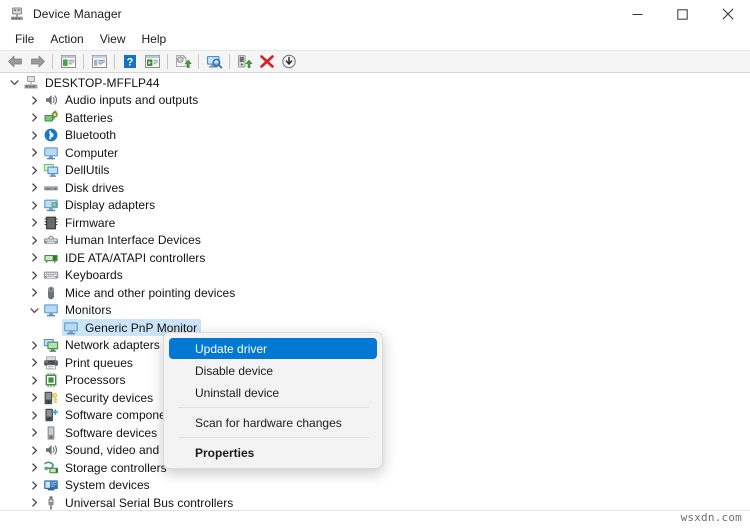 Image resolution: width=750 pixels, height=530 pixels. I want to click on tree-row-label: Universal Serial Bus controllers, so click(149, 502).